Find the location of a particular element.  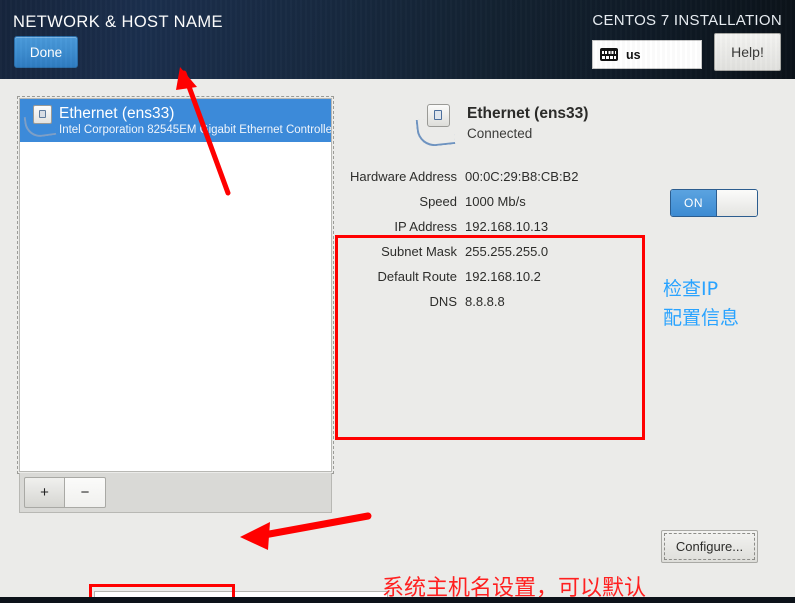

detail-value: 192.168.10.2 is located at coordinates (503, 276).